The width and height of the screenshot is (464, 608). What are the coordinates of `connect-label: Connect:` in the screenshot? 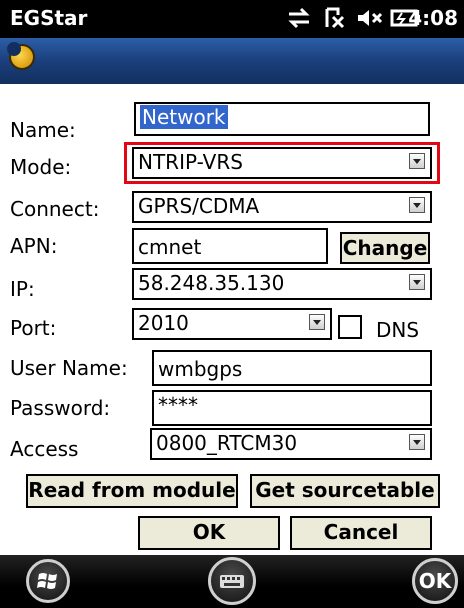 It's located at (55, 209).